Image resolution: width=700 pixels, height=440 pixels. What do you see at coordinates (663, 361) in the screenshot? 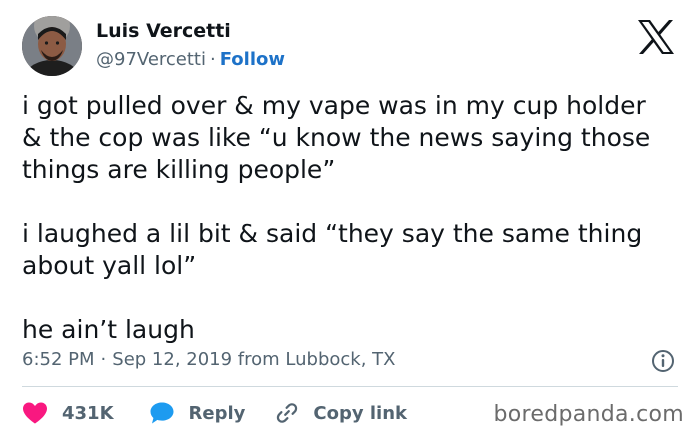
I see `info-icon` at bounding box center [663, 361].